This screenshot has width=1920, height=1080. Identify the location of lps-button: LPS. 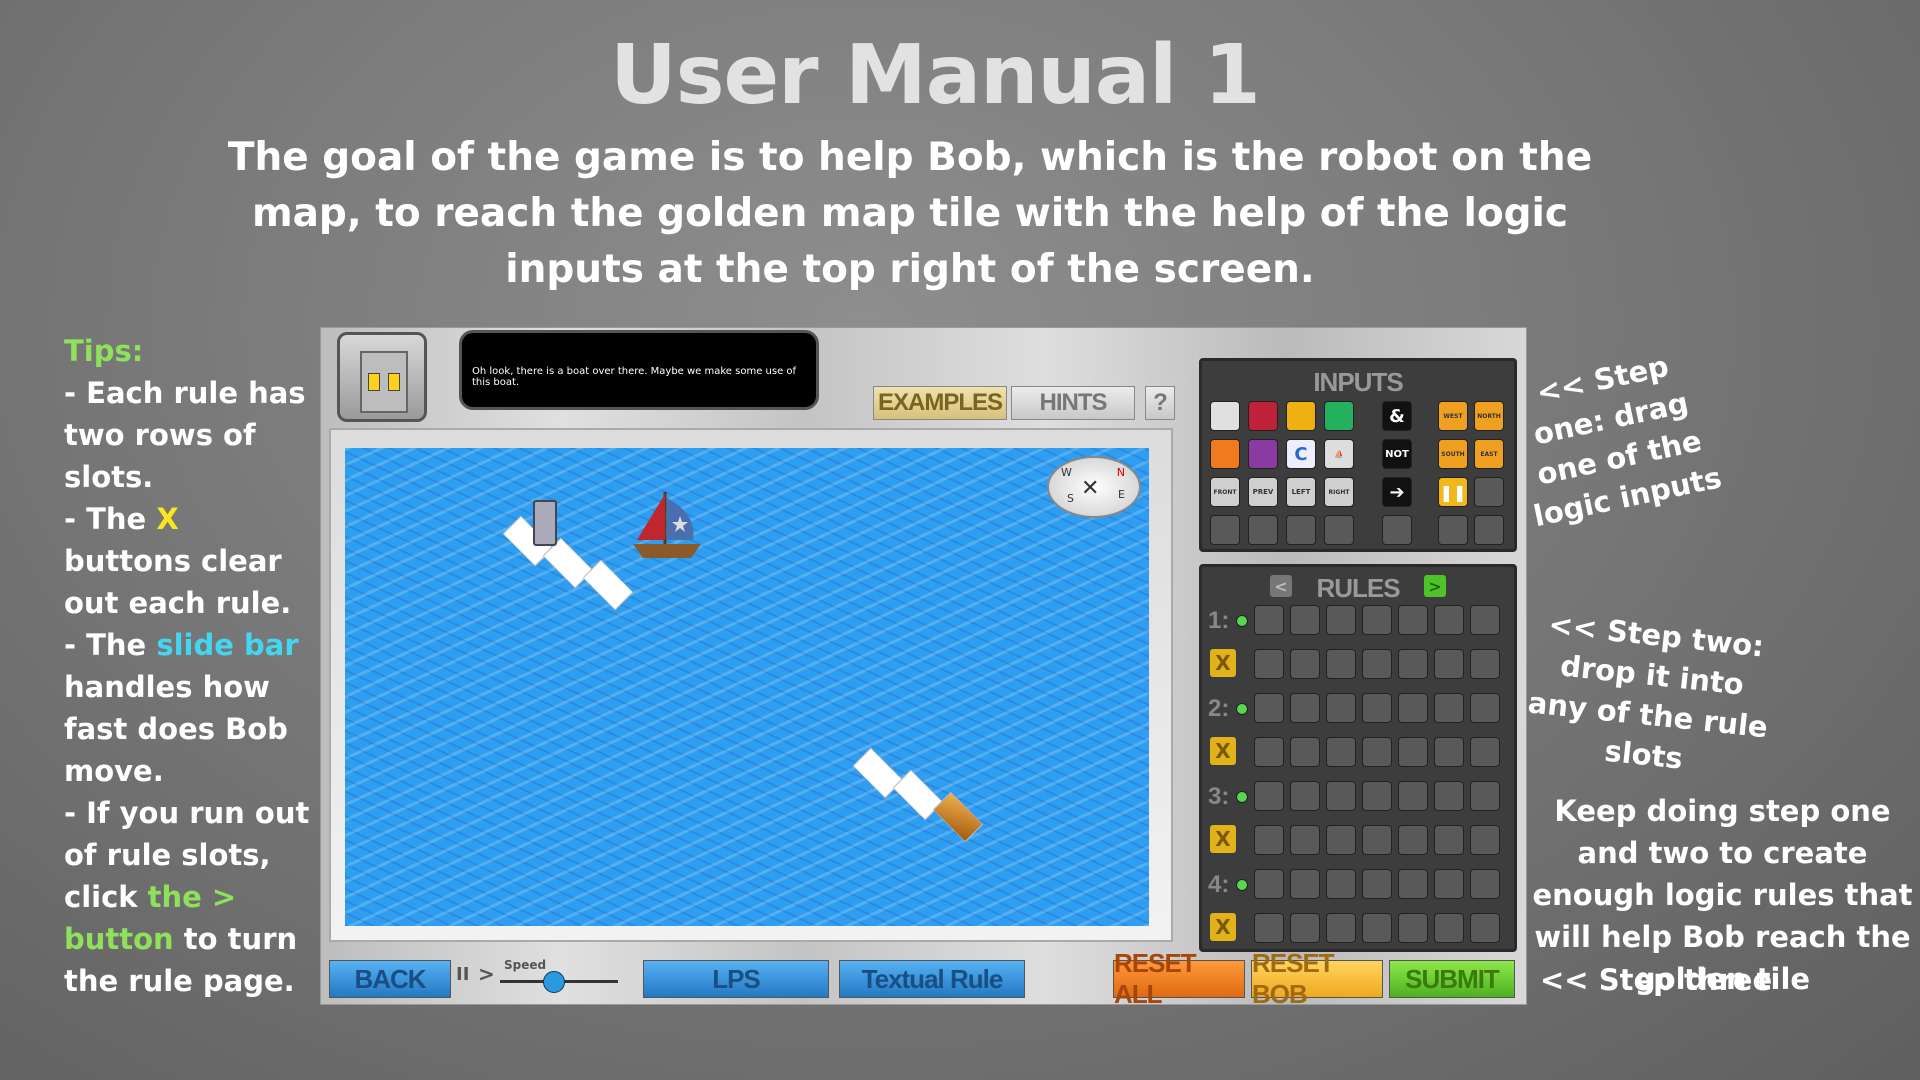
(736, 979).